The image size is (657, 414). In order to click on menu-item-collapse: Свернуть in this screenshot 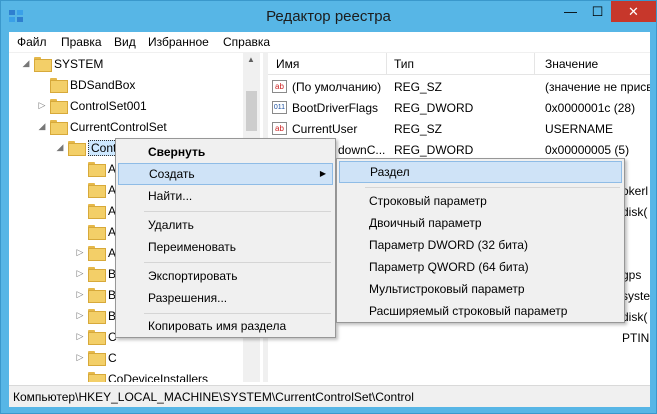, I will do `click(225, 152)`.